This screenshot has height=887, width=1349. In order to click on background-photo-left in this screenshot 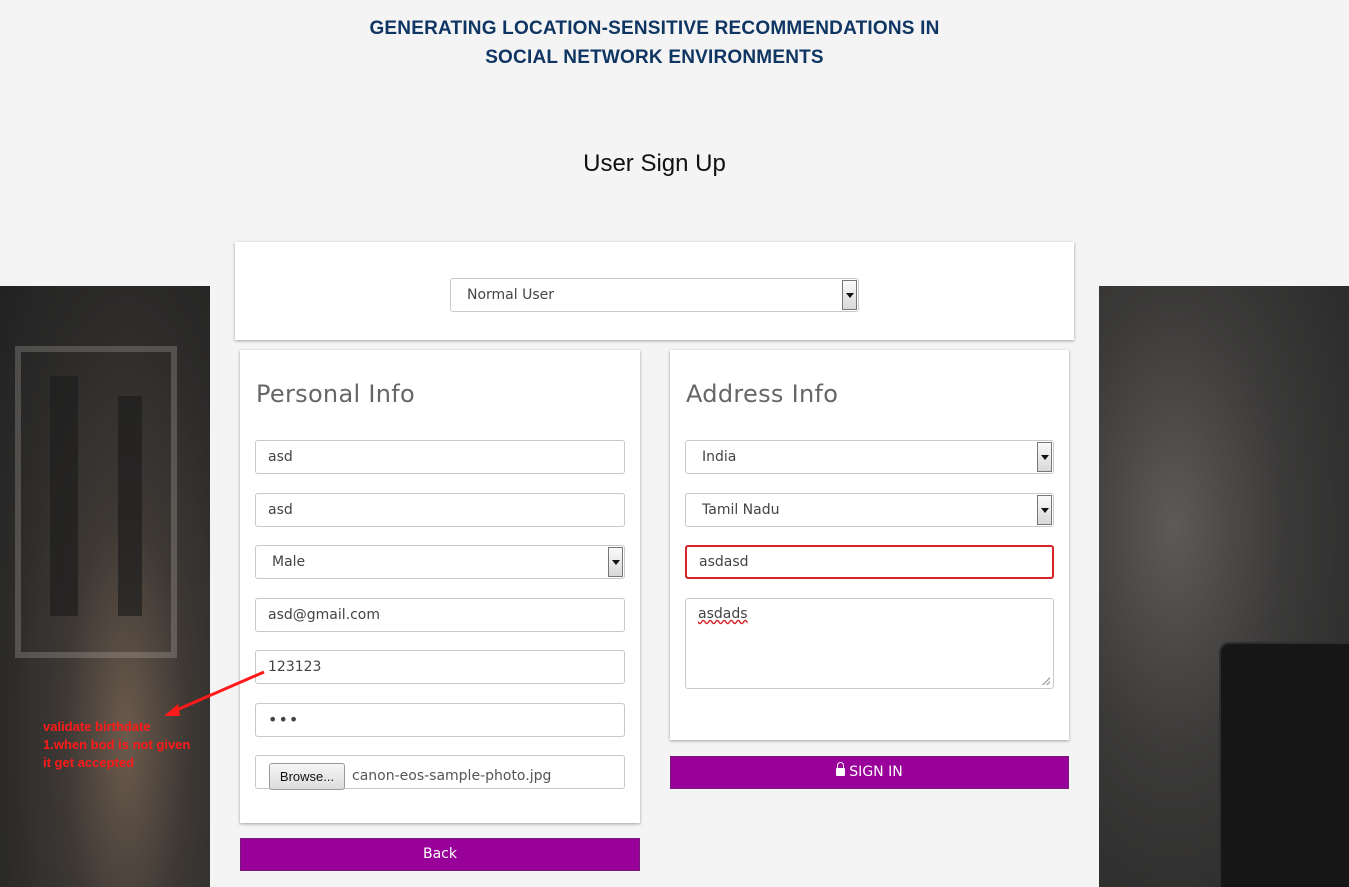, I will do `click(105, 586)`.